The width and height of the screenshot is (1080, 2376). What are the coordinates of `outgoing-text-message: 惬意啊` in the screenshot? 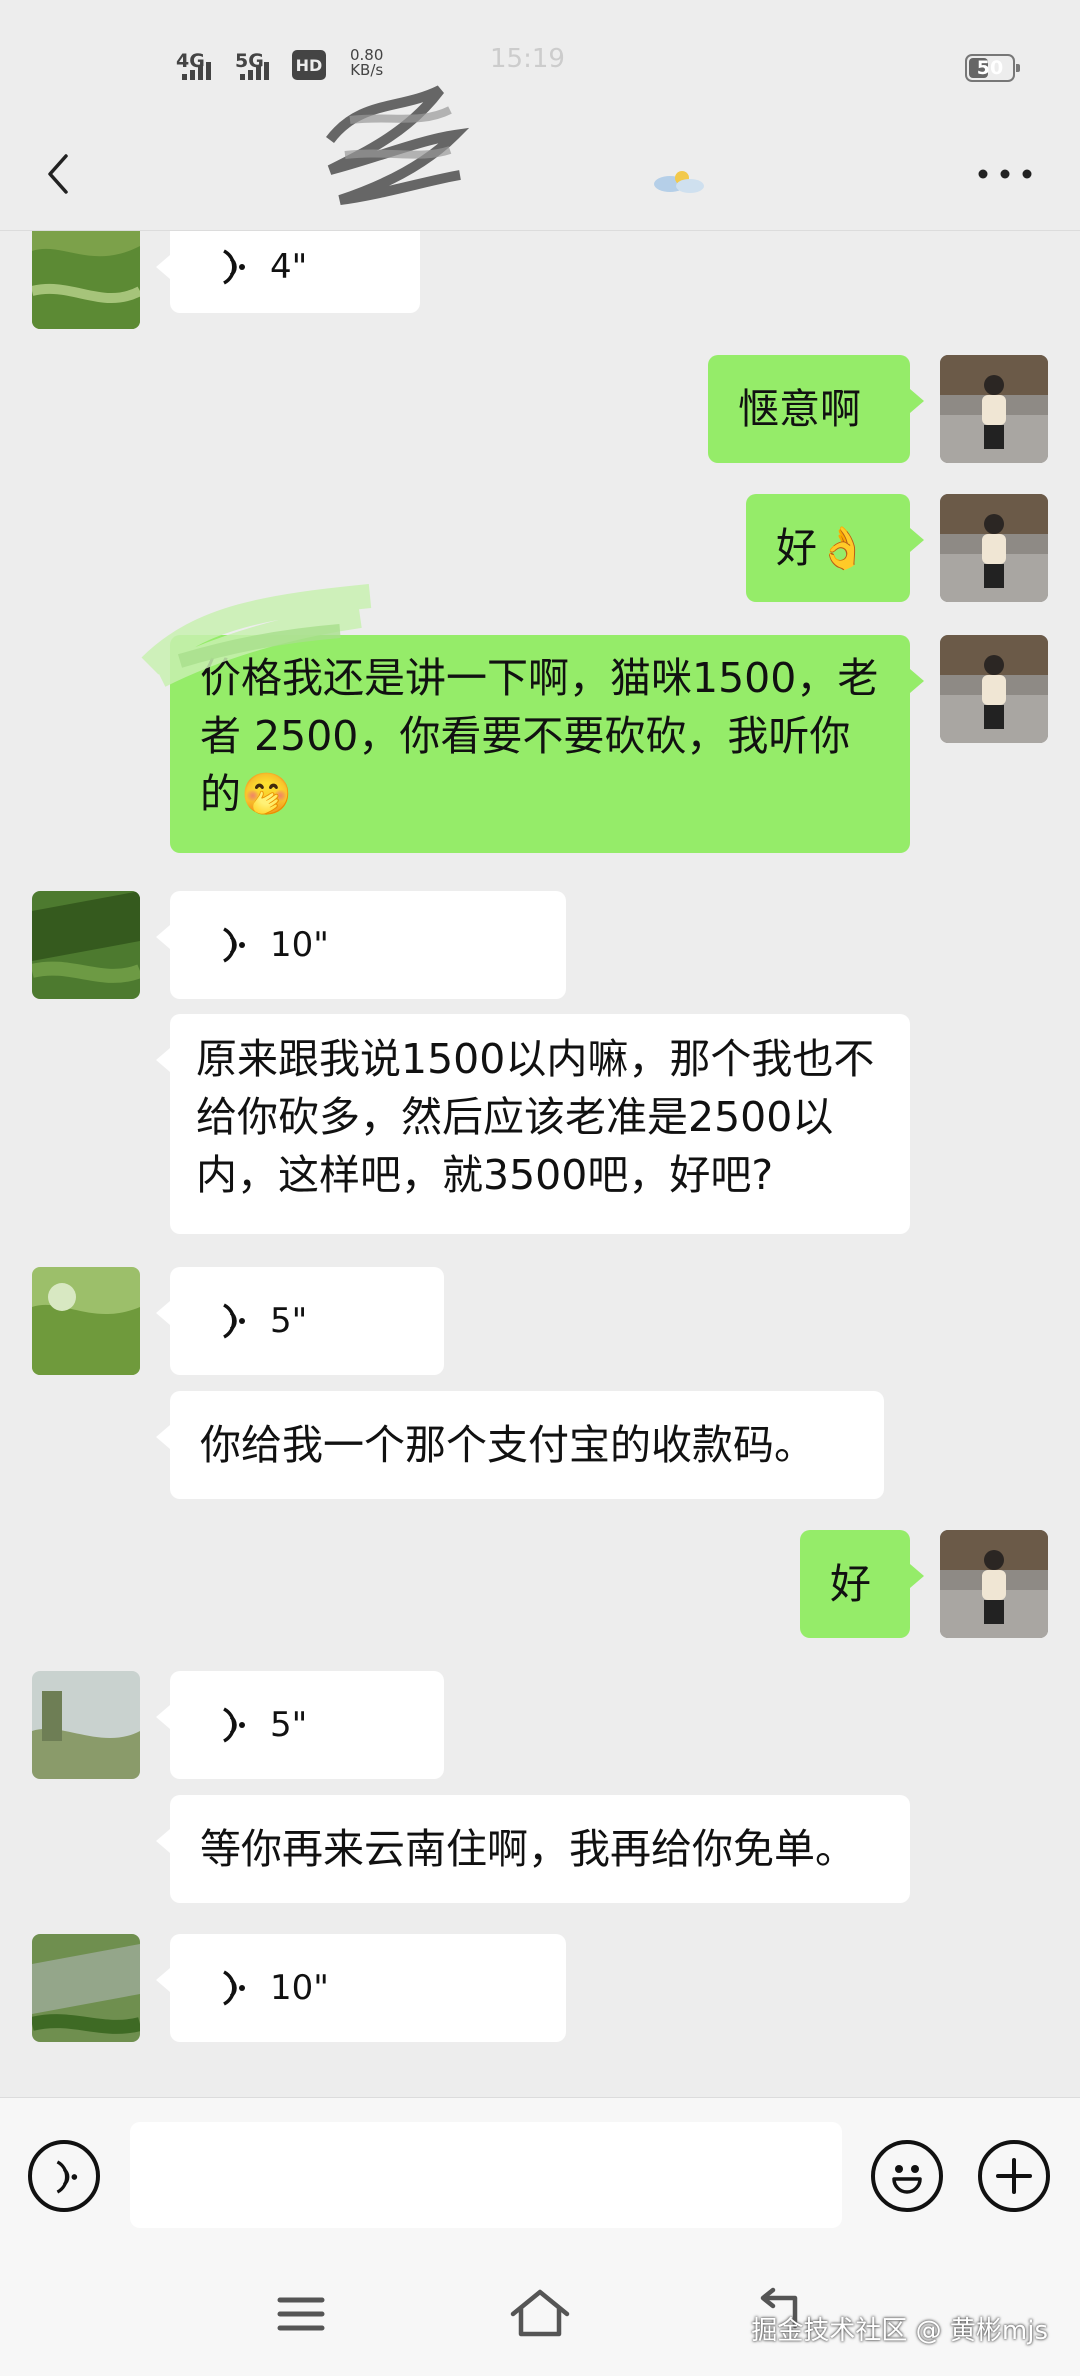 It's located at (816, 409).